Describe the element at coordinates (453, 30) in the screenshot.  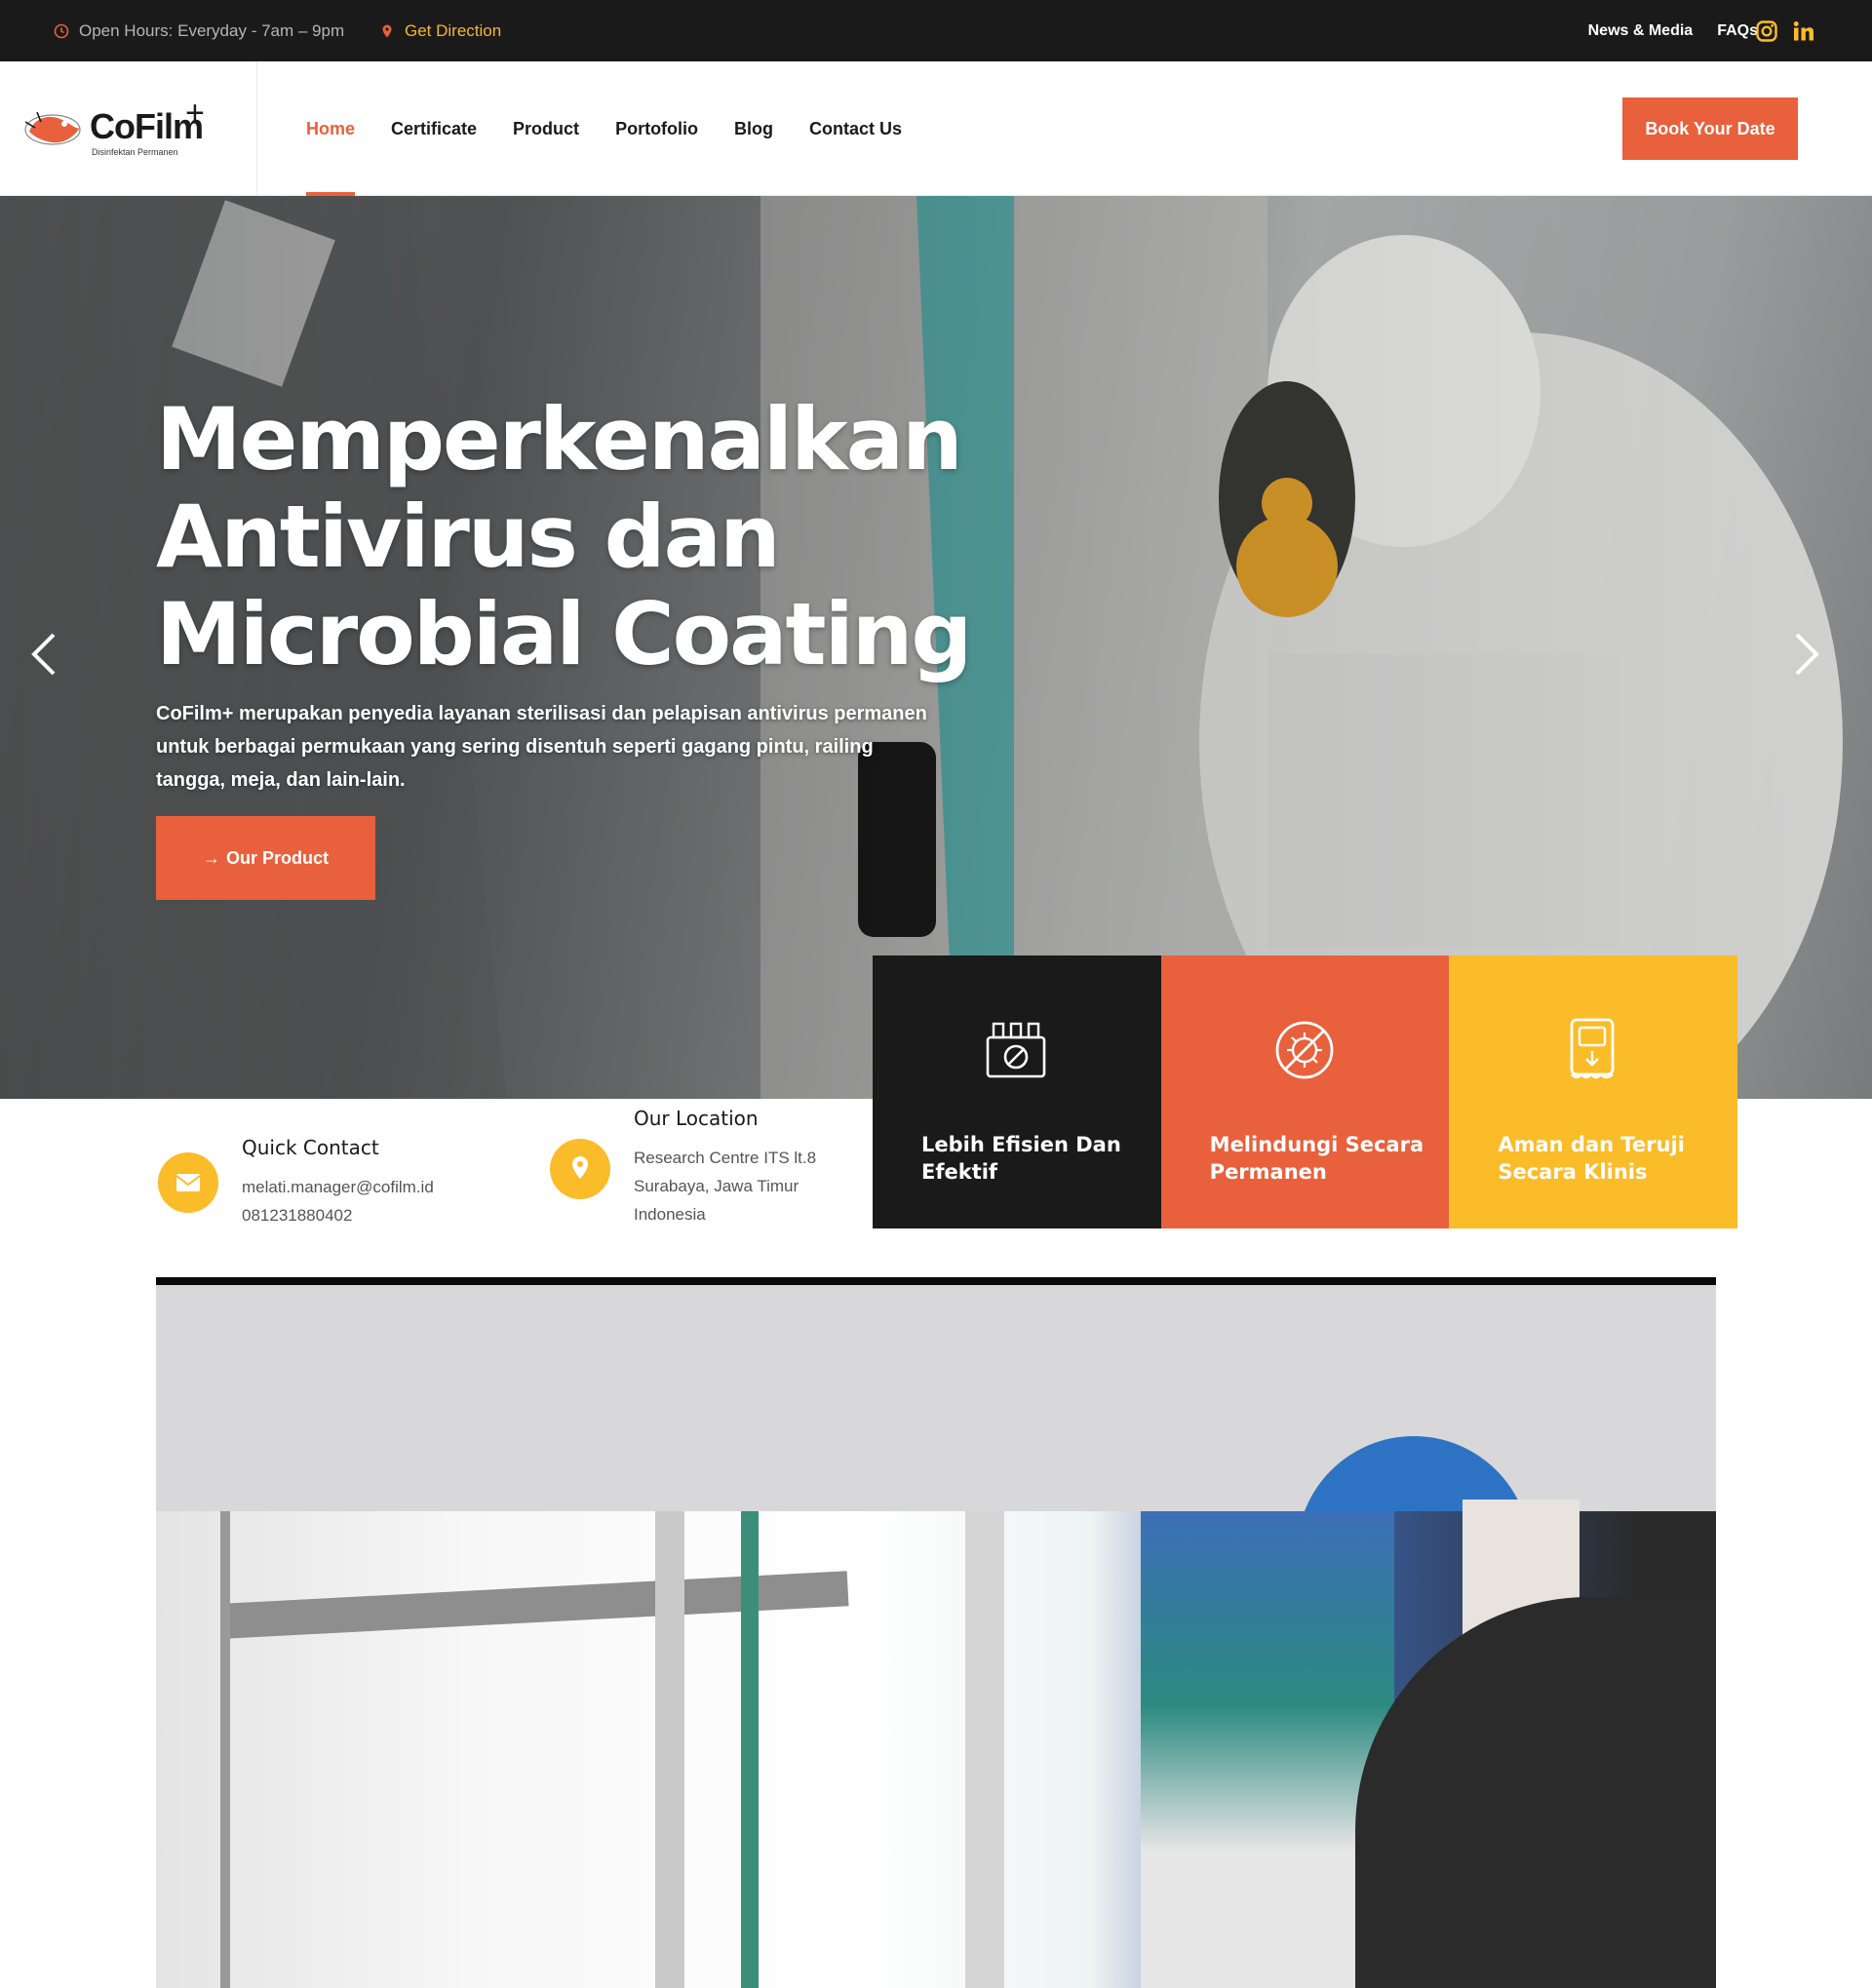
I see `get-direction-text: Get Direction` at that location.